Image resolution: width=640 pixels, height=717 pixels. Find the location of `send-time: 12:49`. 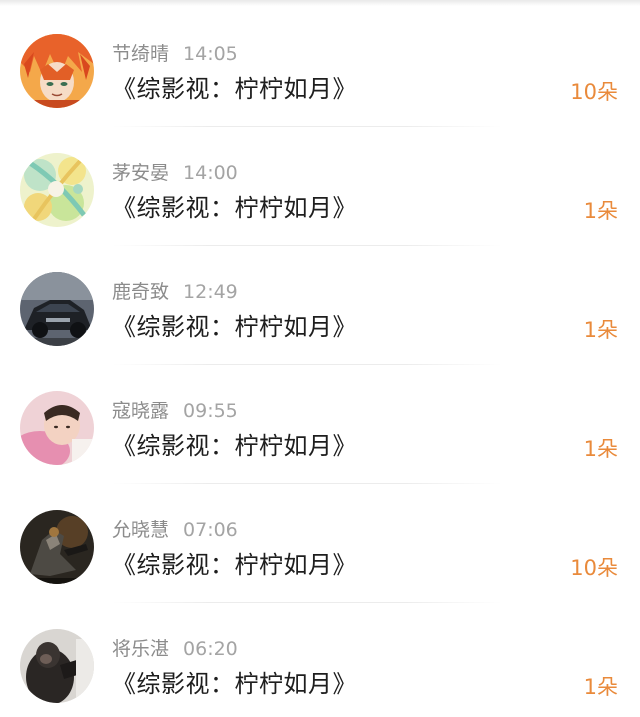

send-time: 12:49 is located at coordinates (210, 292).